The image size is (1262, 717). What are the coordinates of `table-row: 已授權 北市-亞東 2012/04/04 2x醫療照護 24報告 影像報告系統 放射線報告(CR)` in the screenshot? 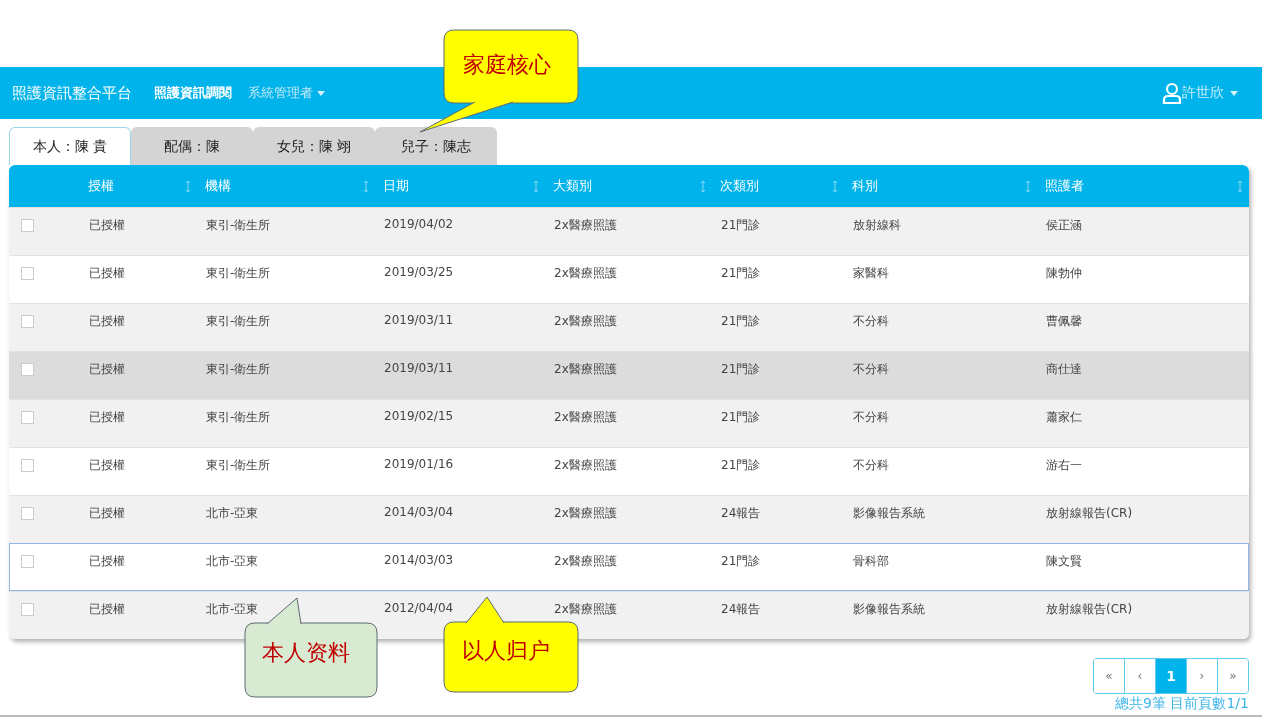 It's located at (629, 615).